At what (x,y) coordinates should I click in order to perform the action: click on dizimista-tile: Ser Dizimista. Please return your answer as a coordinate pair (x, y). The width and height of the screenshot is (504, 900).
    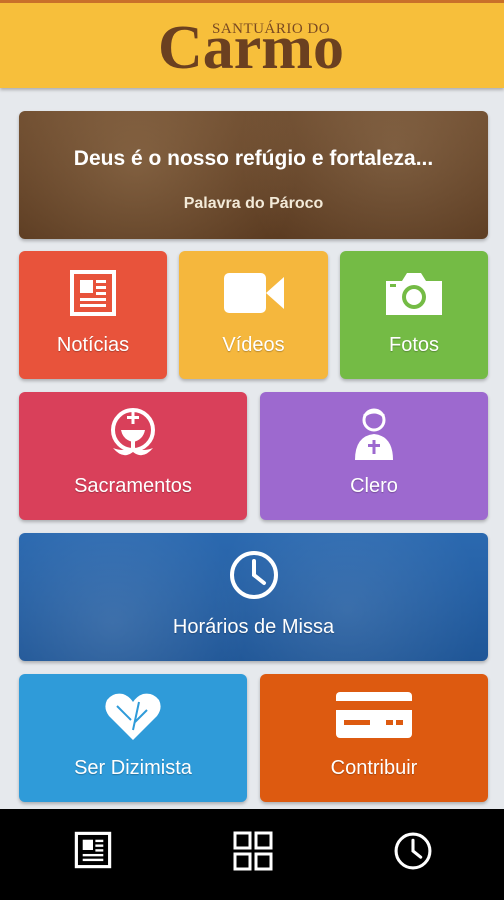
    Looking at the image, I should click on (133, 738).